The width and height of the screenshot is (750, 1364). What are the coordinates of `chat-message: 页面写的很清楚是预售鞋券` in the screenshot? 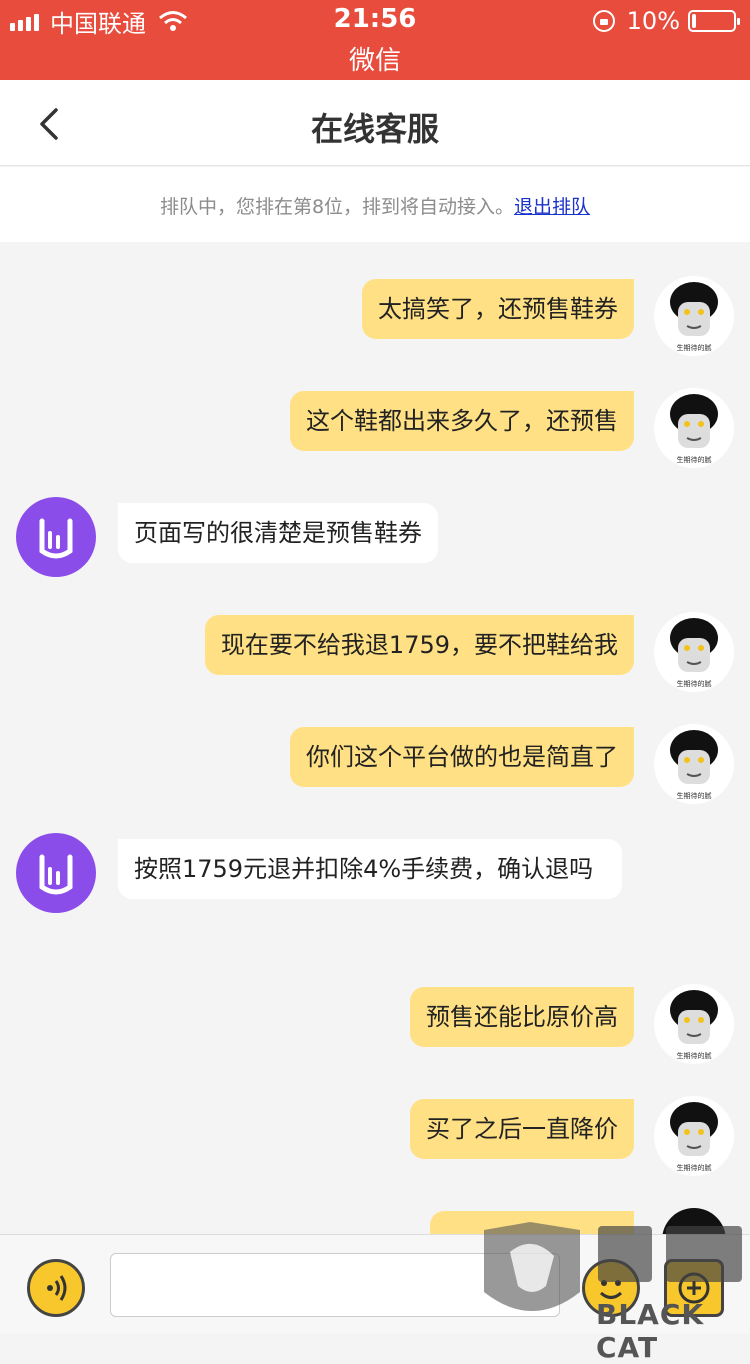 It's located at (278, 533).